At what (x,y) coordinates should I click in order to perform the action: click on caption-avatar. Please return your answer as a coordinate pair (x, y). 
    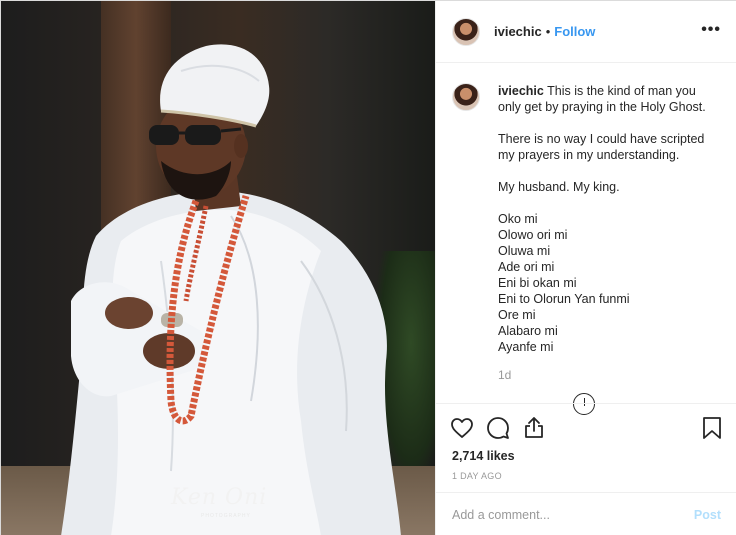
    Looking at the image, I should click on (466, 97).